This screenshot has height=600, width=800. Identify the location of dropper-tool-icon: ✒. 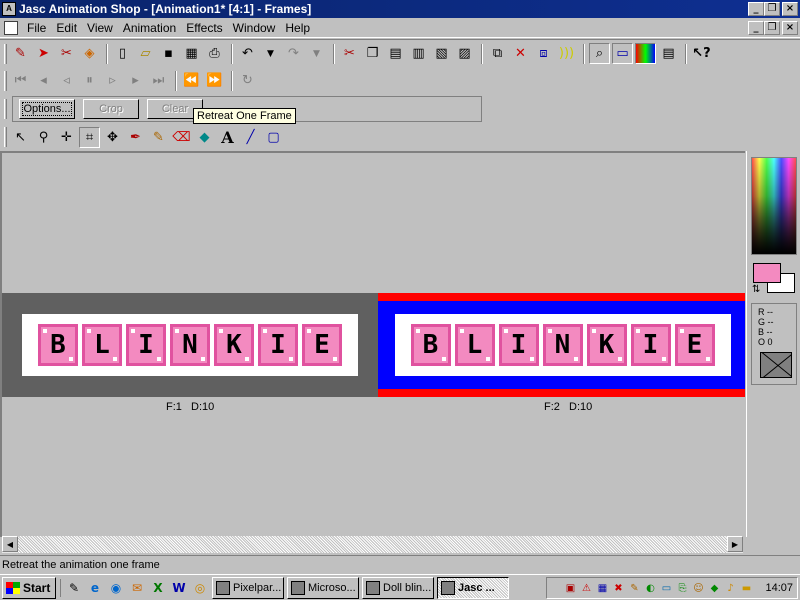
(135, 137).